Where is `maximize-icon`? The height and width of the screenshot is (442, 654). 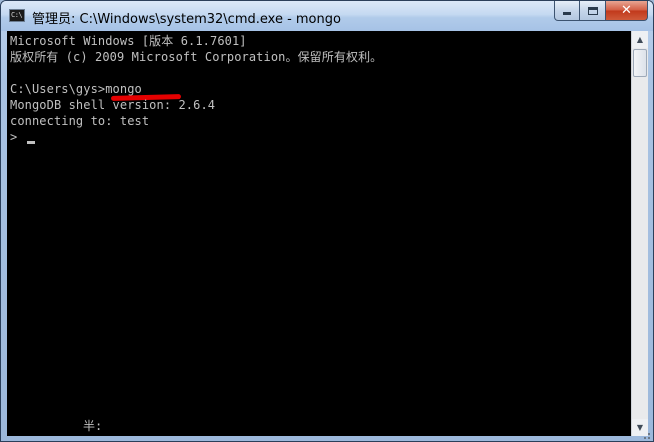
maximize-icon is located at coordinates (592, 10).